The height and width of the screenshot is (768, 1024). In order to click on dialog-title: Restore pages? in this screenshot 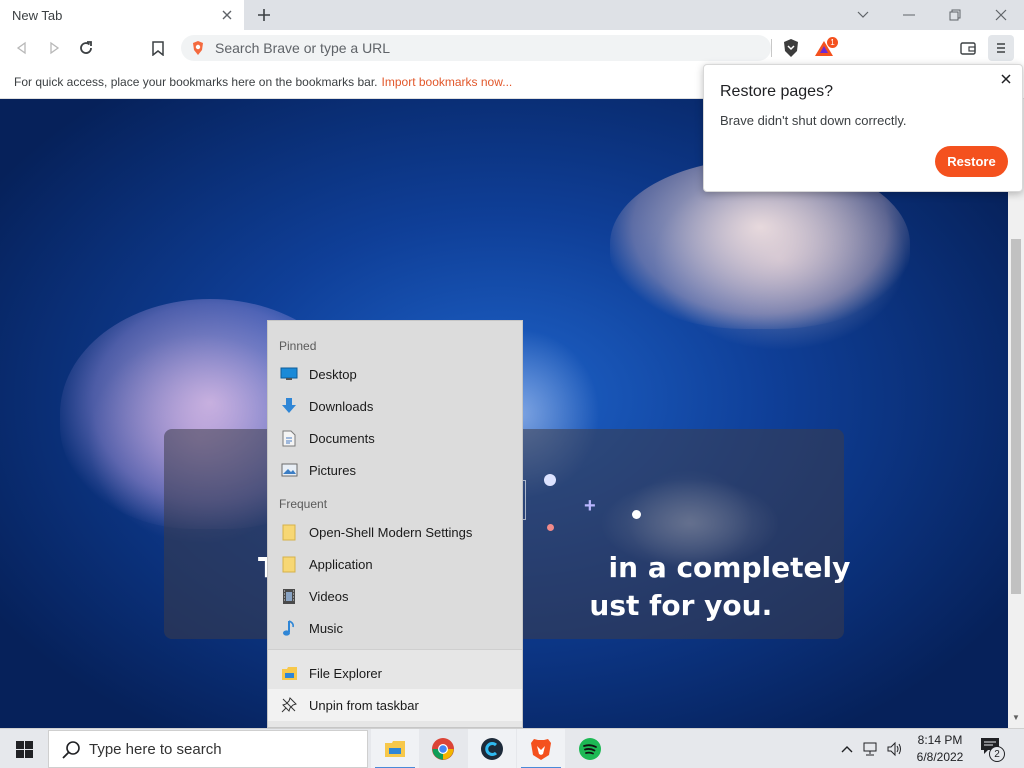, I will do `click(776, 91)`.